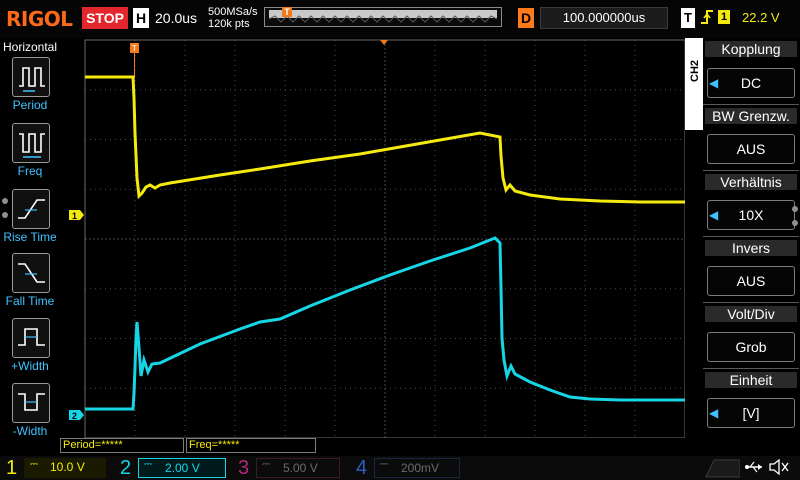 This screenshot has height=480, width=800. I want to click on positive-width-button, so click(31, 338).